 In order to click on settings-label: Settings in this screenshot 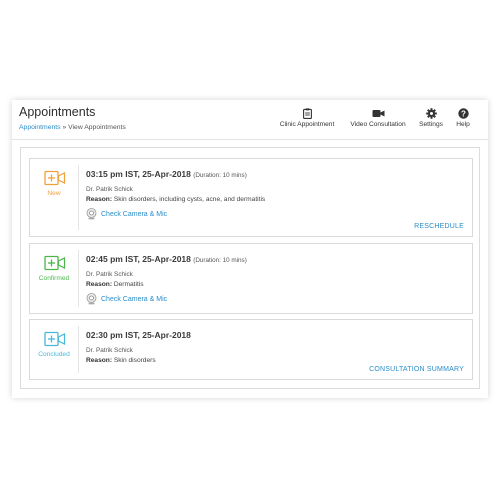, I will do `click(431, 124)`.